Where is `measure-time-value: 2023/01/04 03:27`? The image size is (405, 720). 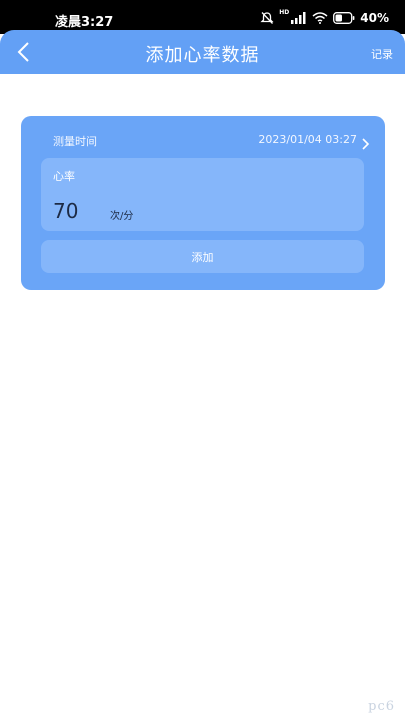 measure-time-value: 2023/01/04 03:27 is located at coordinates (307, 139).